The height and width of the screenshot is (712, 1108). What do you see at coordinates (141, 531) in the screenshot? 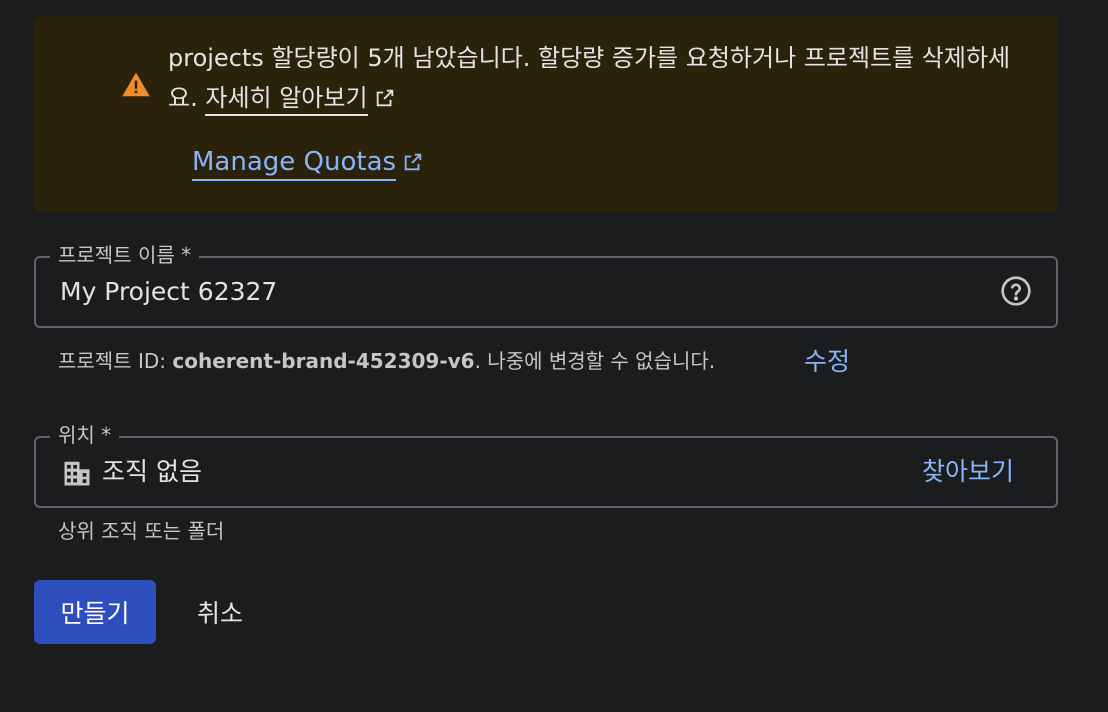
I see `location-hint: 상위 조직 또는 폴더` at bounding box center [141, 531].